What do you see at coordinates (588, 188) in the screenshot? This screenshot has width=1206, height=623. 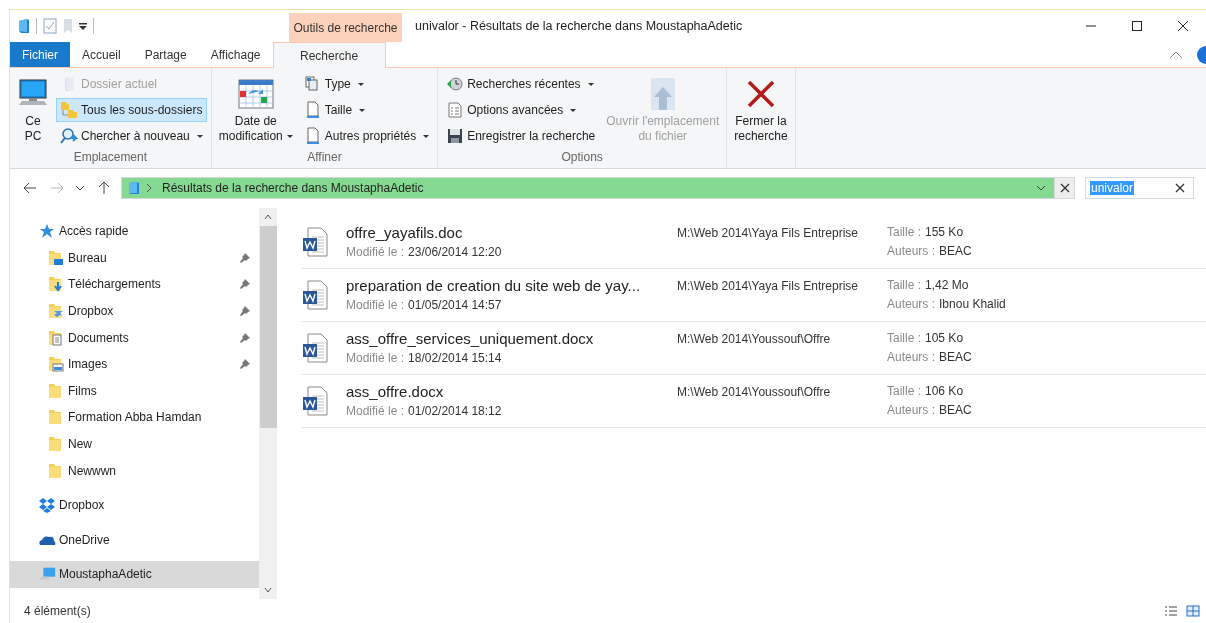 I see `address-bar: Résultats de la recherche dans MoustaphaAdetic` at bounding box center [588, 188].